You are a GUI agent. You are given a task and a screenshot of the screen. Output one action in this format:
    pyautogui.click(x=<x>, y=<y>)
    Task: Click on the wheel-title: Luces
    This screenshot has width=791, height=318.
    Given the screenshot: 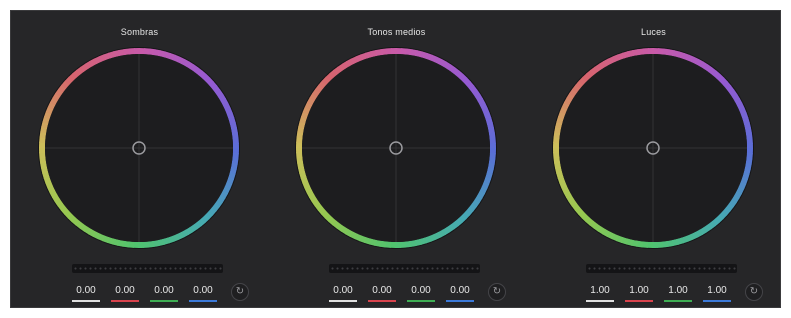 What is the action you would take?
    pyautogui.click(x=653, y=32)
    